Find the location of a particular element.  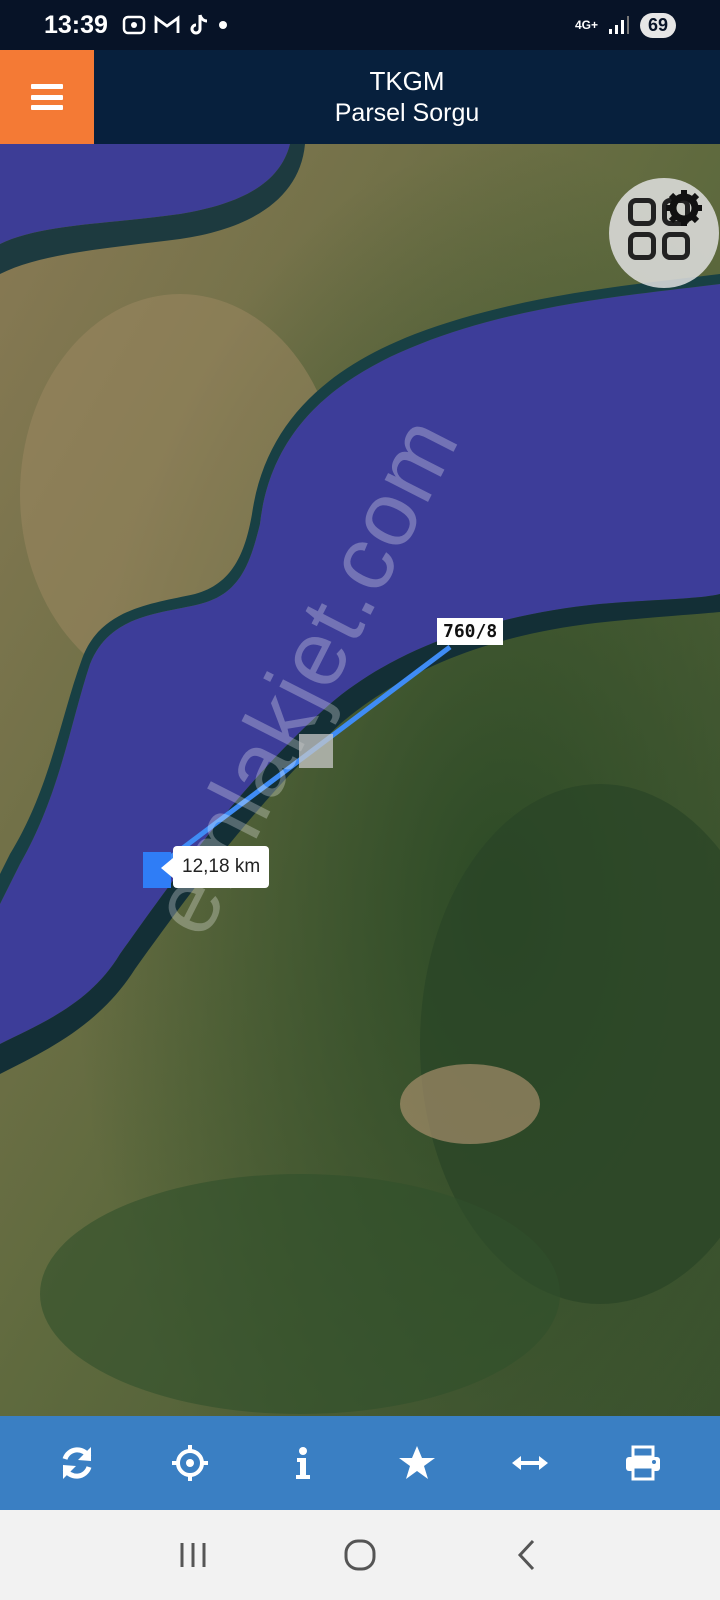

print-button is located at coordinates (643, 1463).